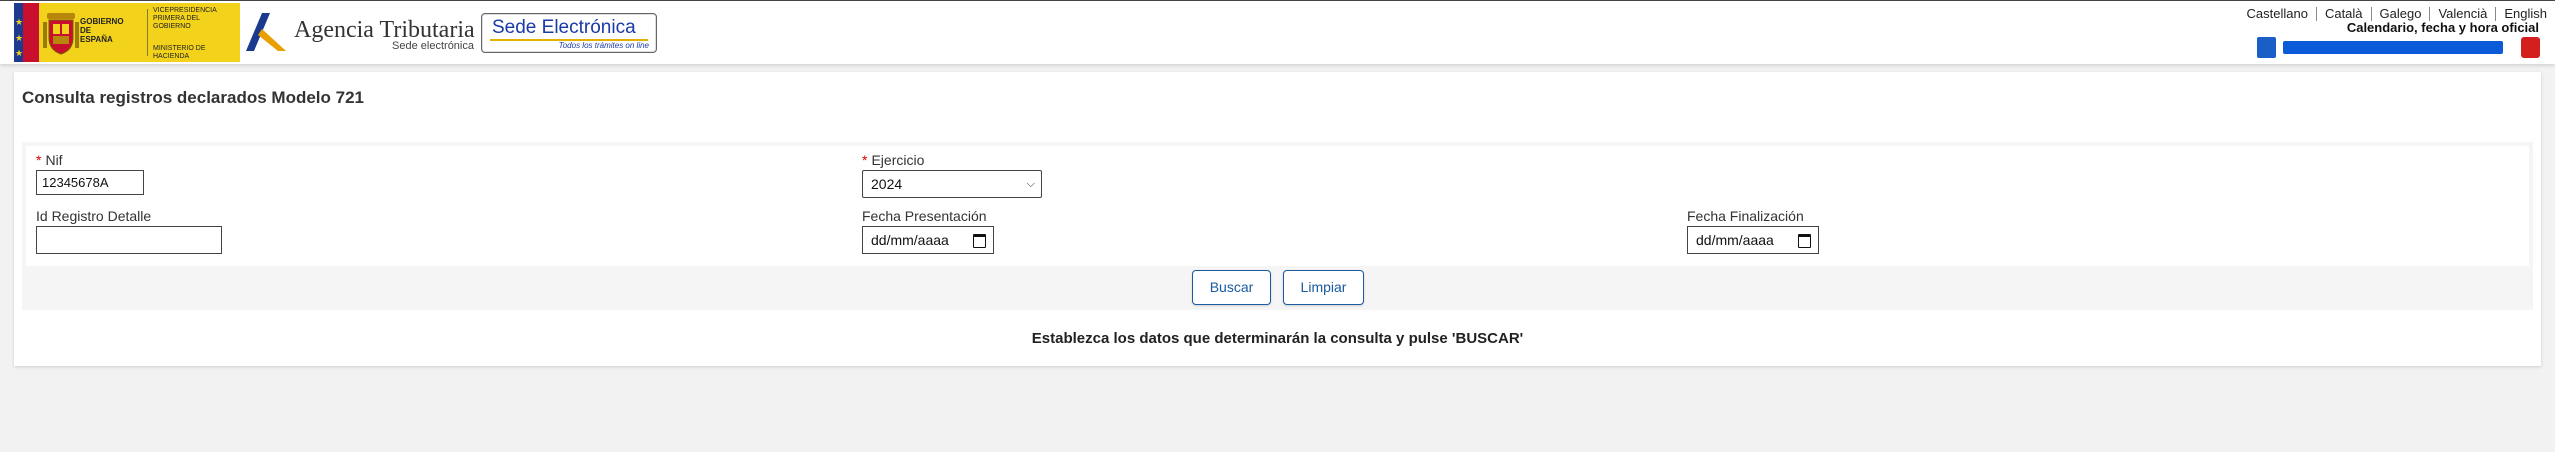 This screenshot has width=2555, height=452. What do you see at coordinates (564, 27) in the screenshot?
I see `sede-title: Sede Electrónica` at bounding box center [564, 27].